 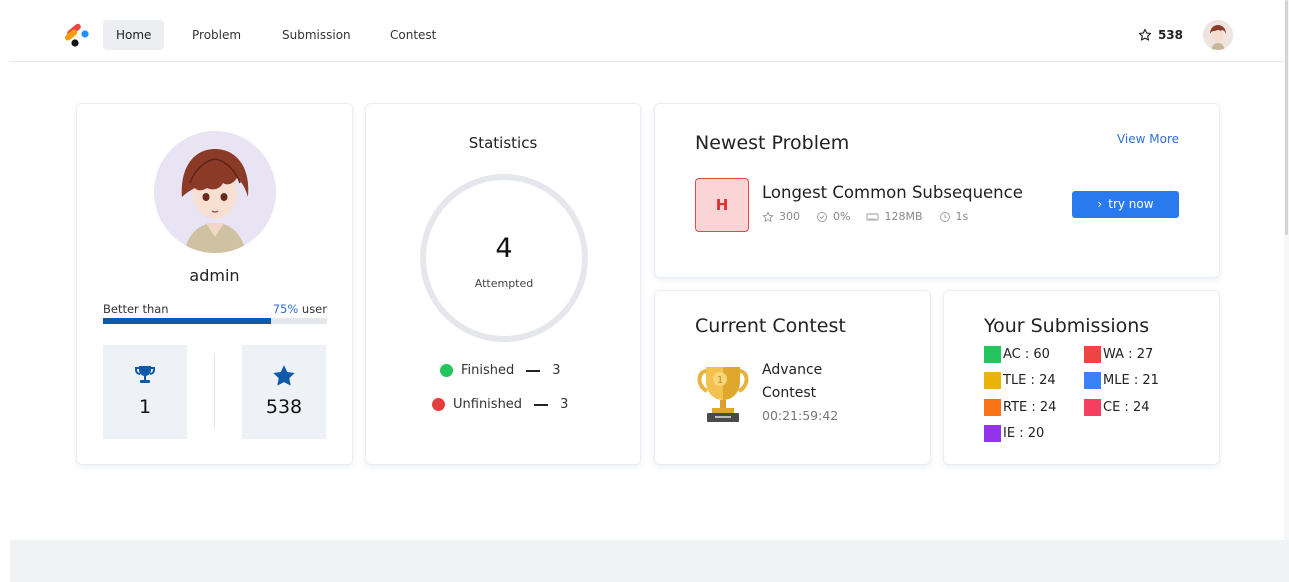 I want to click on contest-name: Advance Contest, so click(x=817, y=382).